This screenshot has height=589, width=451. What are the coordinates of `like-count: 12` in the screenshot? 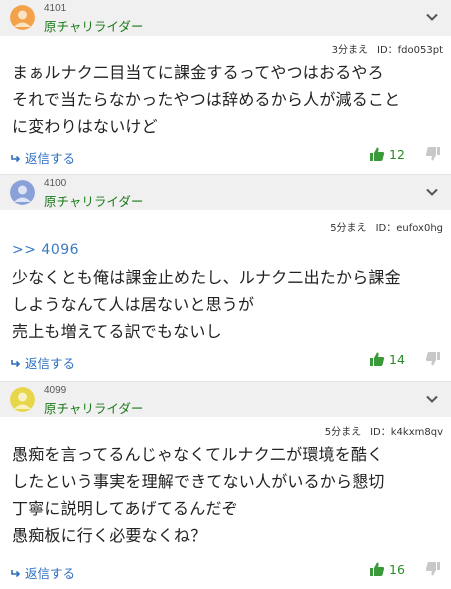 It's located at (397, 154).